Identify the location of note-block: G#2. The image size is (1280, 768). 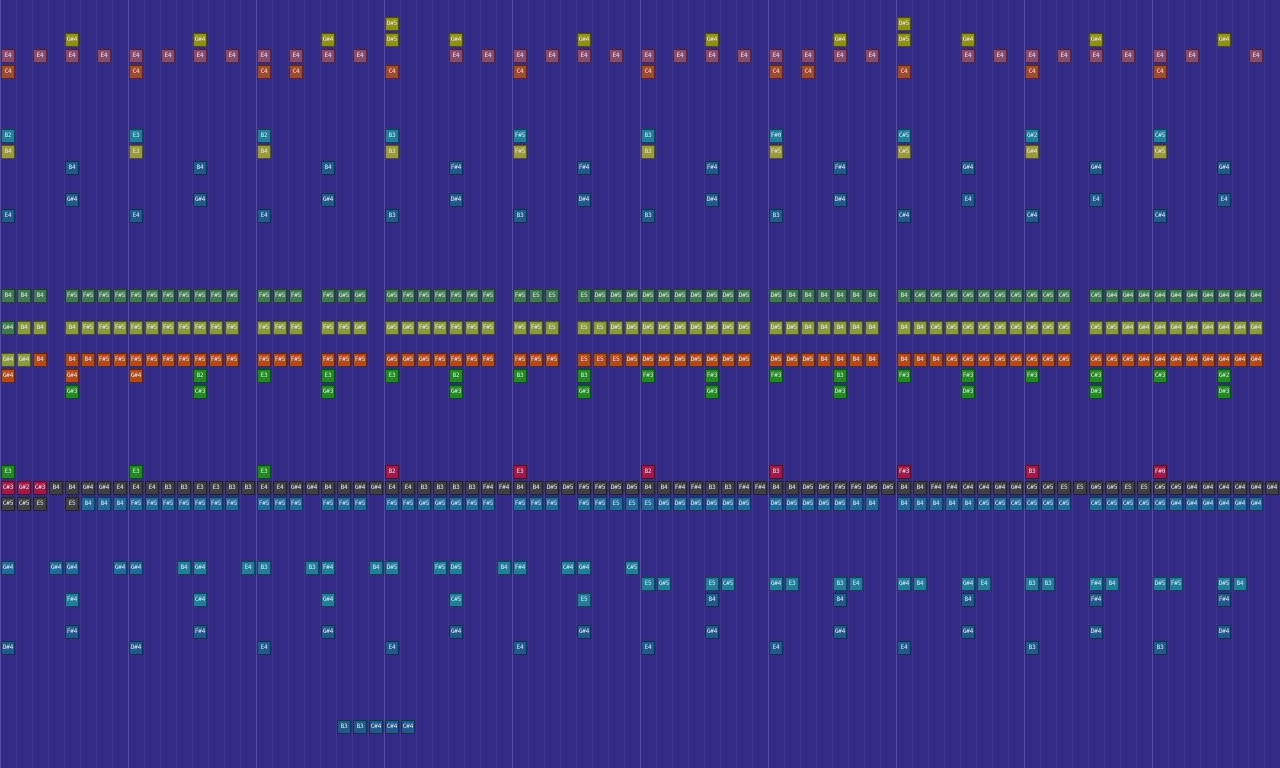
(1224, 376).